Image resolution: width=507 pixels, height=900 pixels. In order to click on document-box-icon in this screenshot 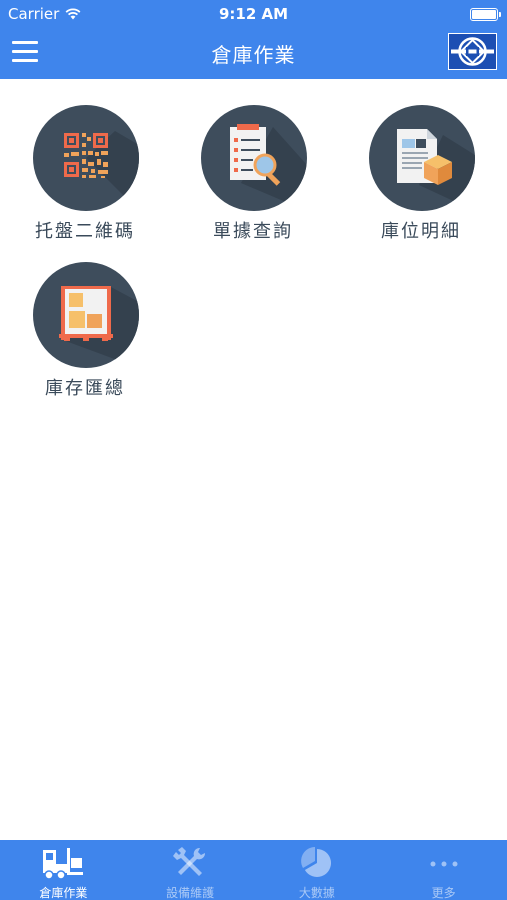, I will do `click(436, 170)`.